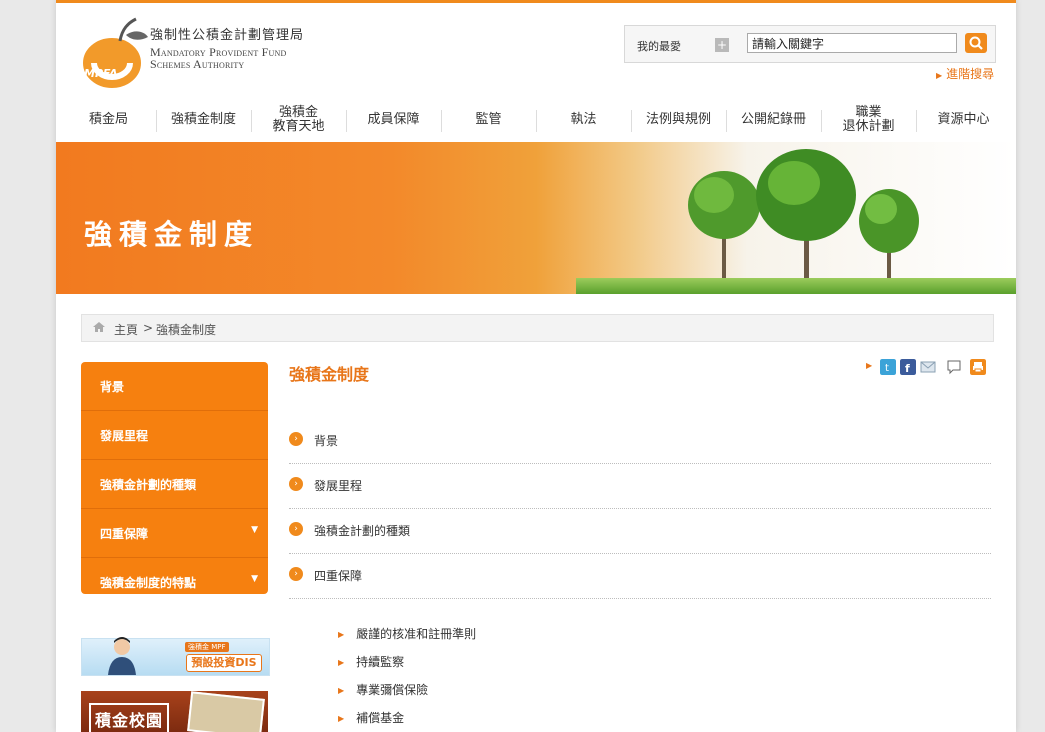 The image size is (1045, 732). Describe the element at coordinates (803, 214) in the screenshot. I see `trees-illustration-icon` at that location.